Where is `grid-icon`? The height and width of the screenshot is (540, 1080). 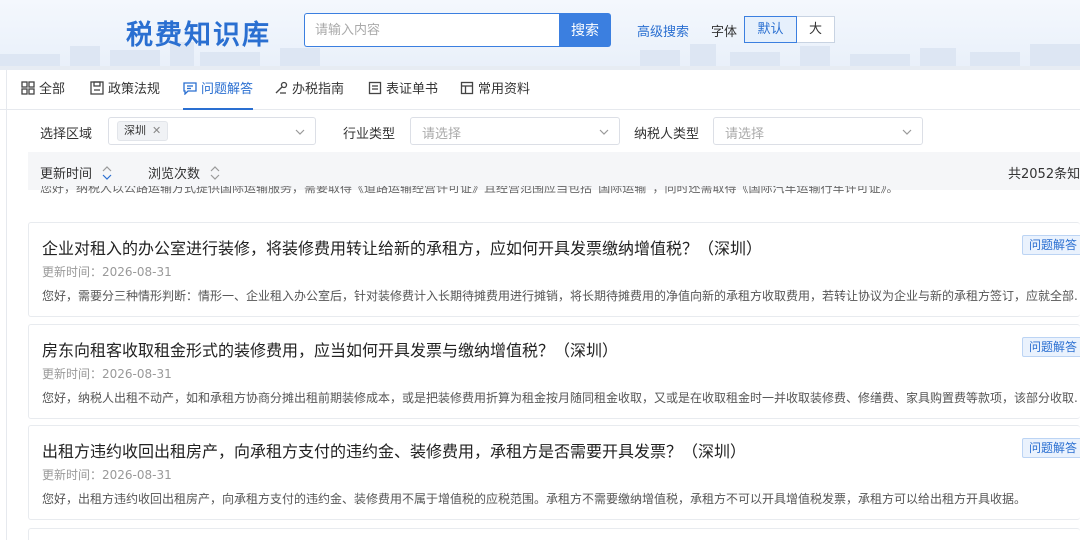 grid-icon is located at coordinates (28, 88).